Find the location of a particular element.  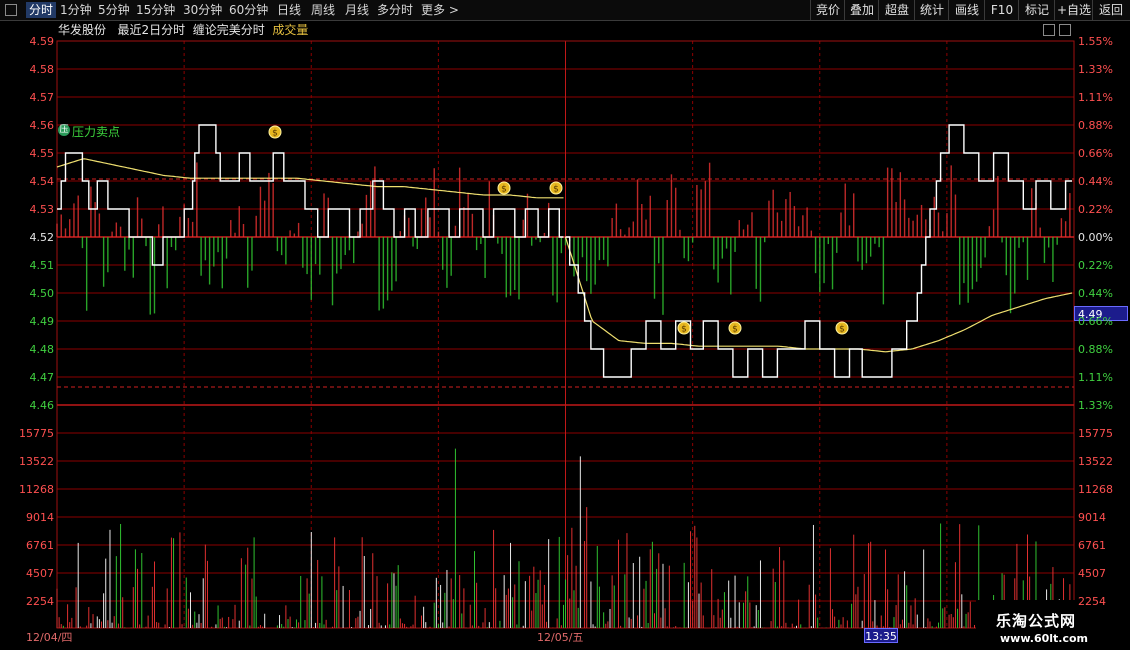

cursor-time-tag: 13:35 is located at coordinates (881, 635).